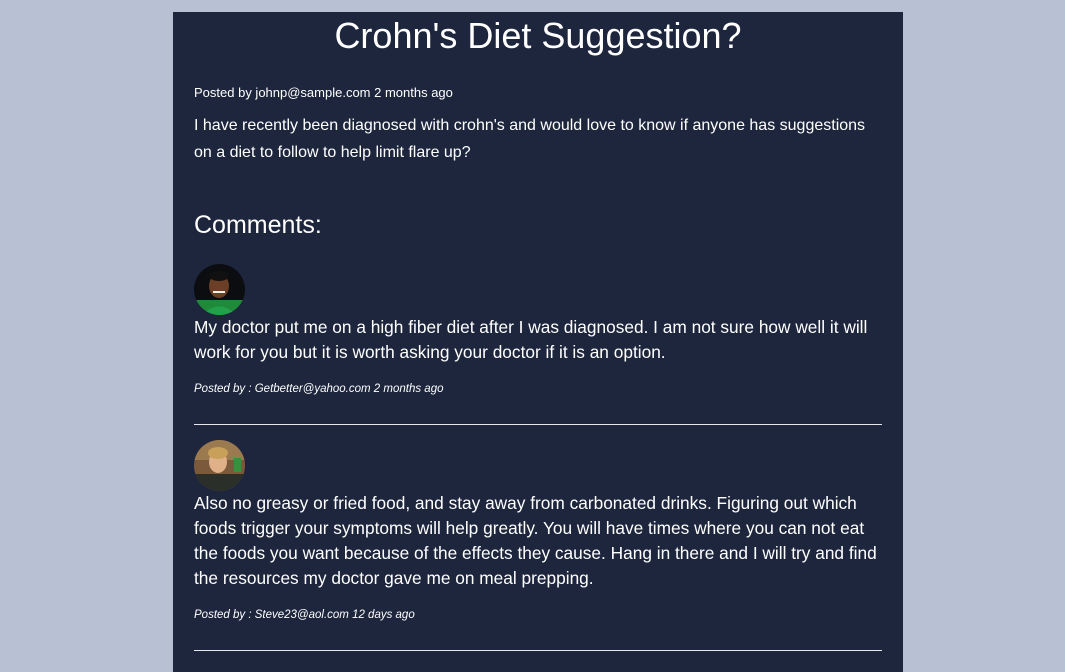 The height and width of the screenshot is (672, 1065). I want to click on comments-heading: Comments:, so click(258, 225).